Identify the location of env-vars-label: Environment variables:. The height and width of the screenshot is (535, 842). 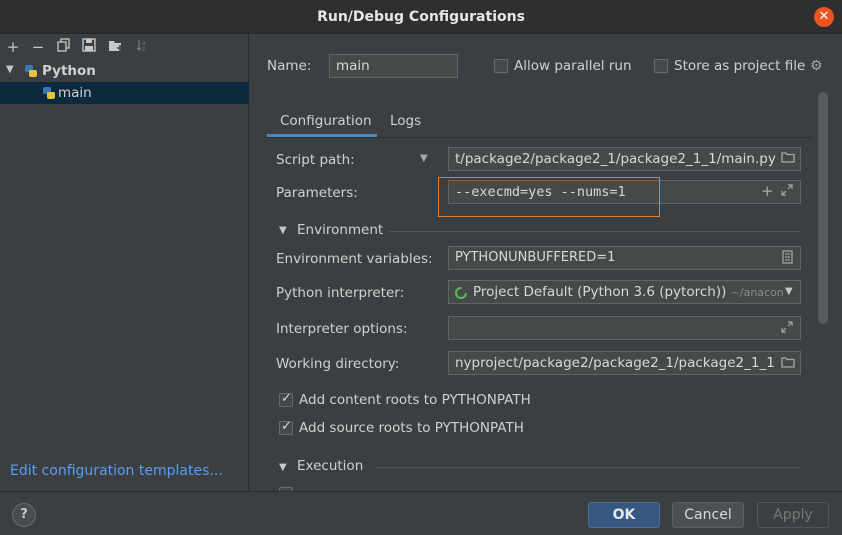
(354, 259).